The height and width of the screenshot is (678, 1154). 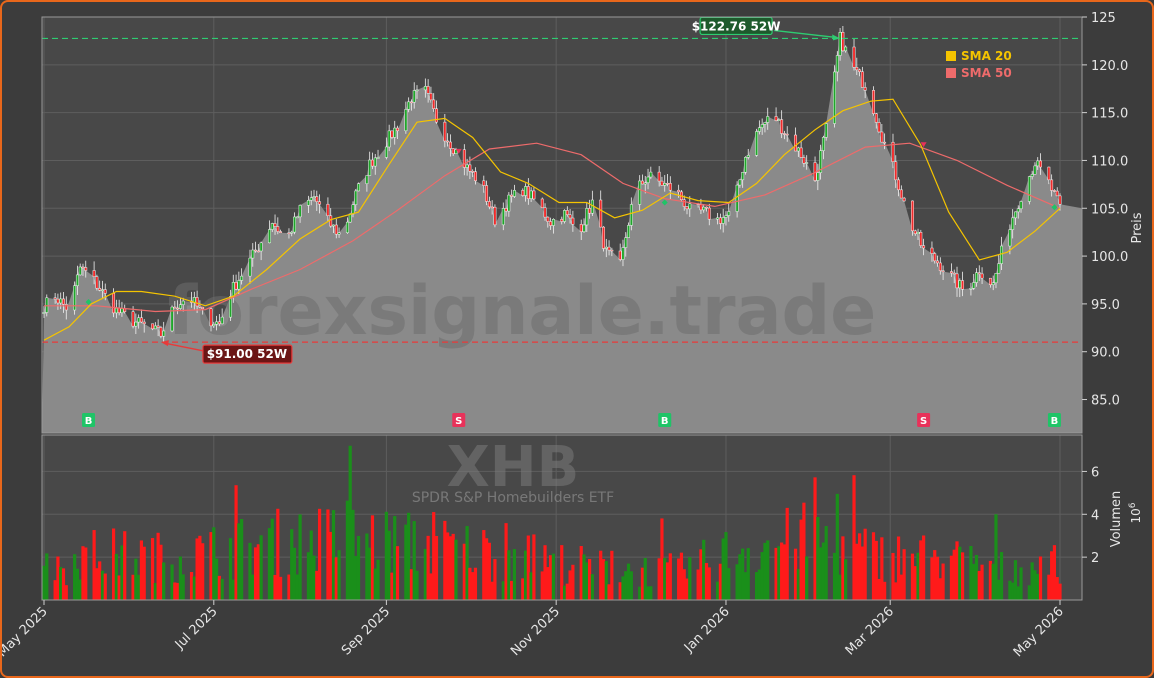 What do you see at coordinates (951, 56) in the screenshot?
I see `legend-swatch` at bounding box center [951, 56].